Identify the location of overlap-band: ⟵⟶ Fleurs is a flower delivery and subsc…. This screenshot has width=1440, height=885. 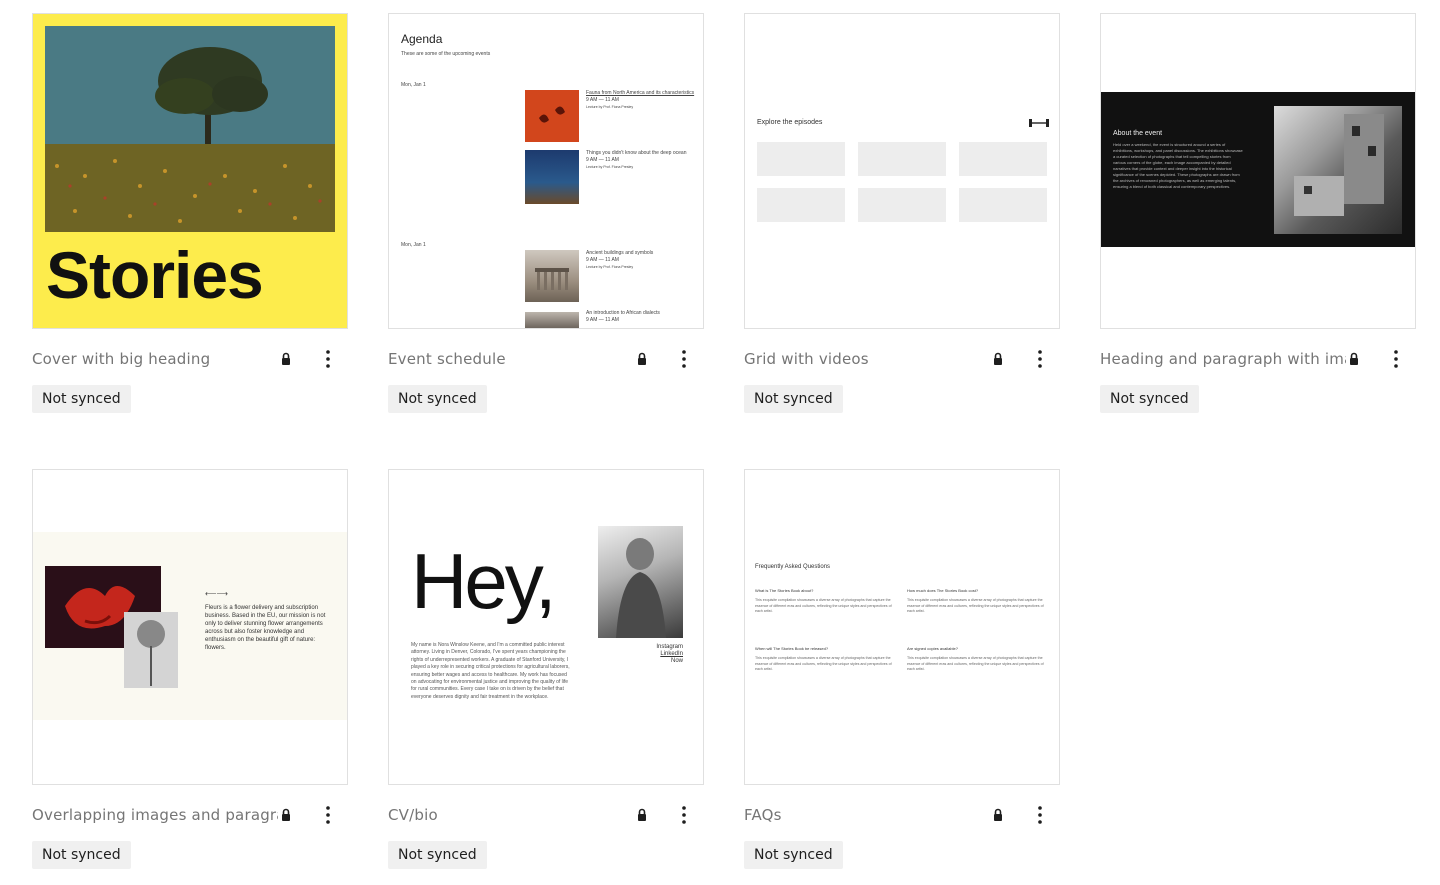
(190, 626).